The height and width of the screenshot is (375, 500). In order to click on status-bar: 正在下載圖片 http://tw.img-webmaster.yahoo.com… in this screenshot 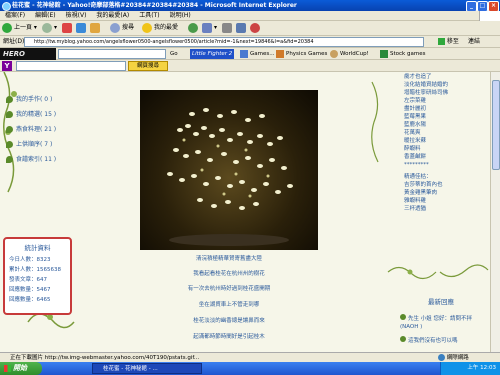, I will do `click(250, 357)`.